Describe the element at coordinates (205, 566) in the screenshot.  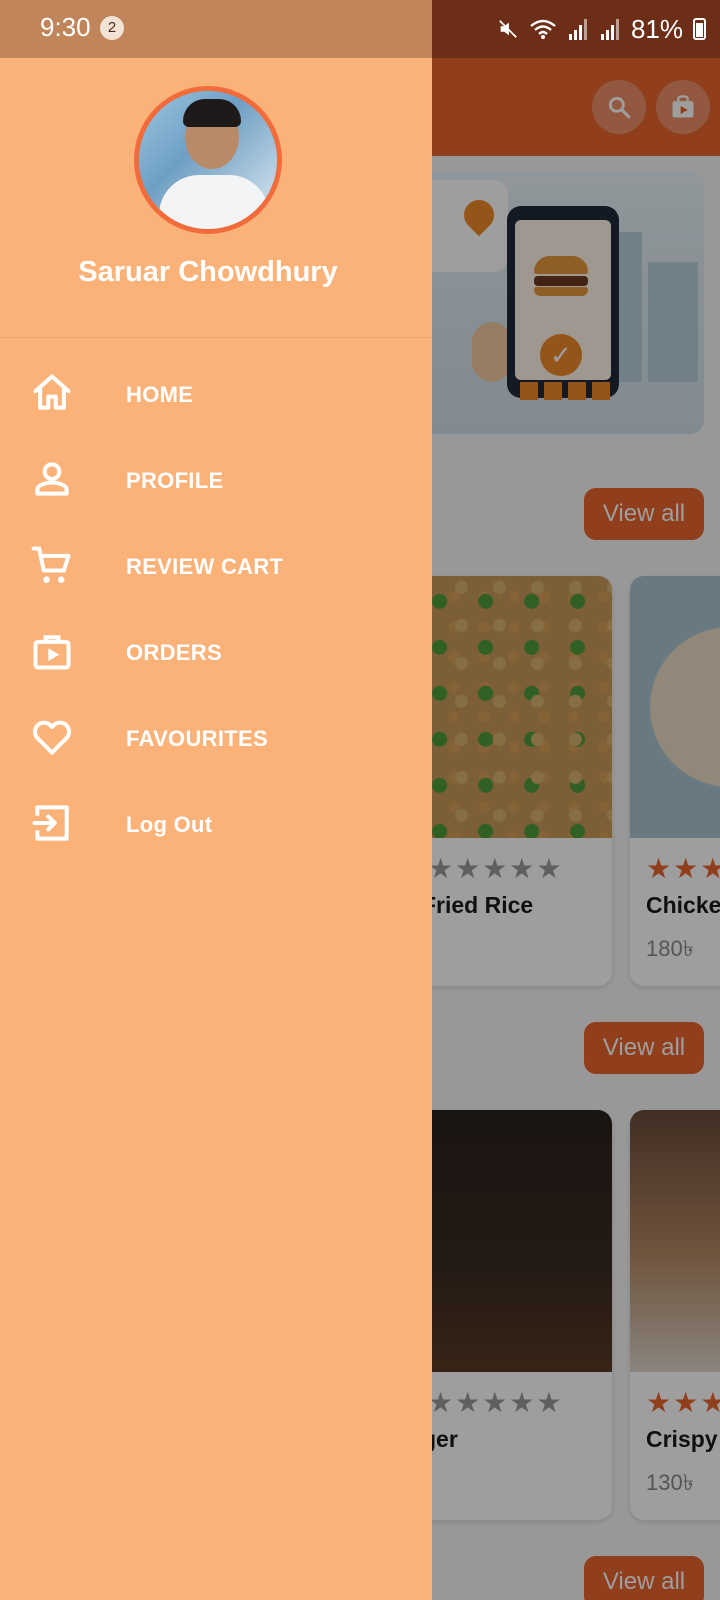
I see `menu-item-label: REVIEW CART` at that location.